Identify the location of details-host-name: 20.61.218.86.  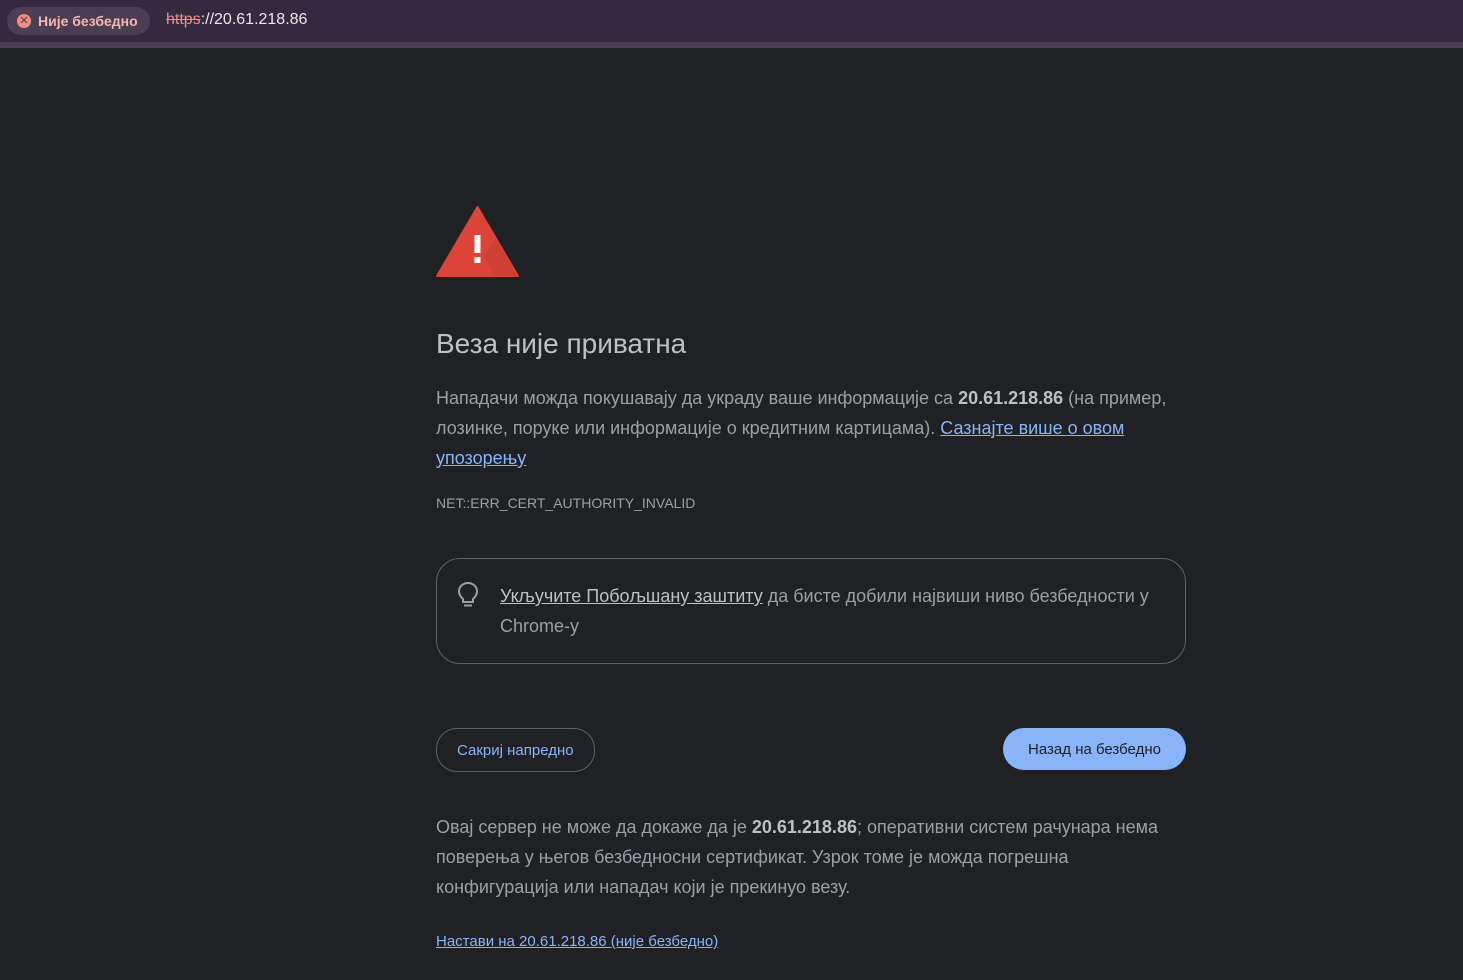
(804, 827).